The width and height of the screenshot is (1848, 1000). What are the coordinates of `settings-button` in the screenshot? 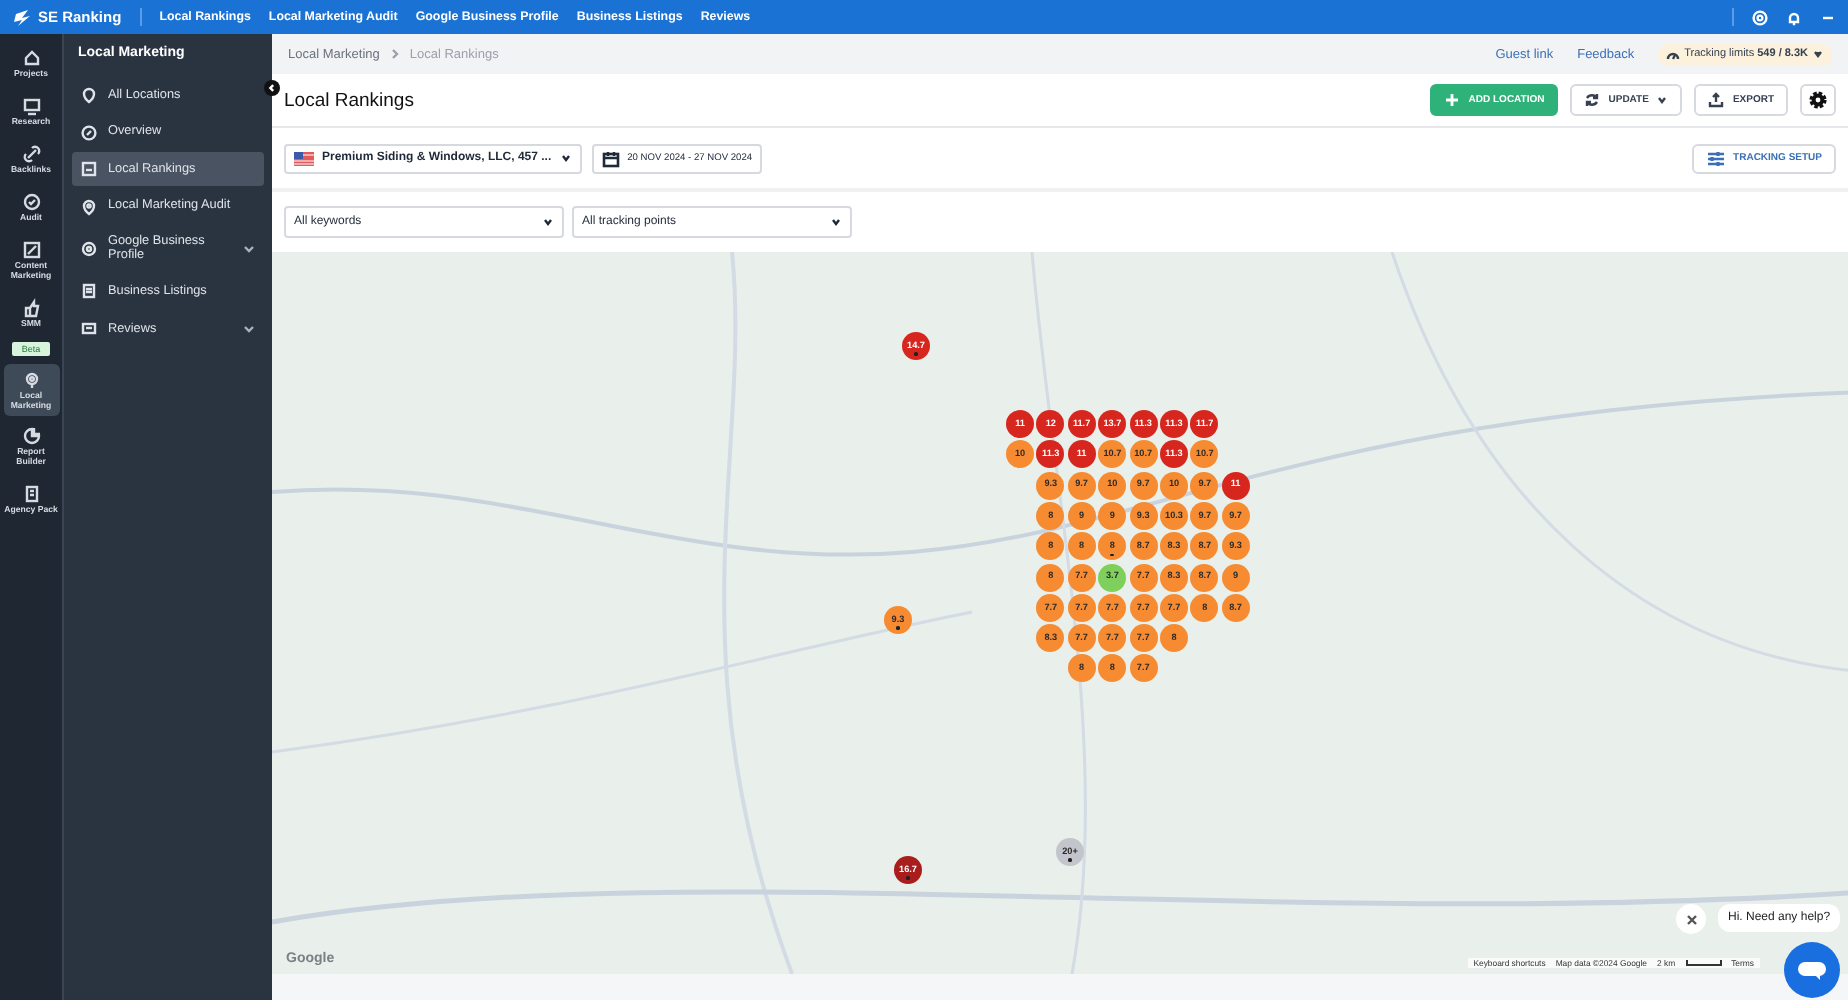 It's located at (1818, 100).